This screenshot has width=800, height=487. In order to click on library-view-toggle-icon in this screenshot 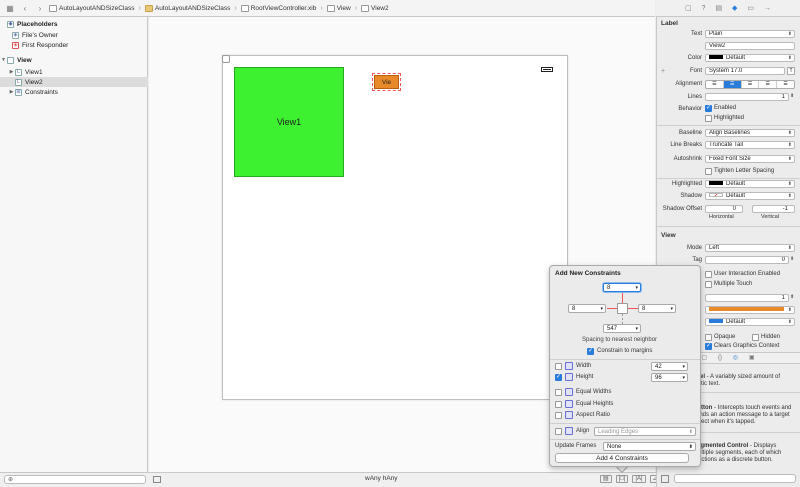, I will do `click(665, 479)`.